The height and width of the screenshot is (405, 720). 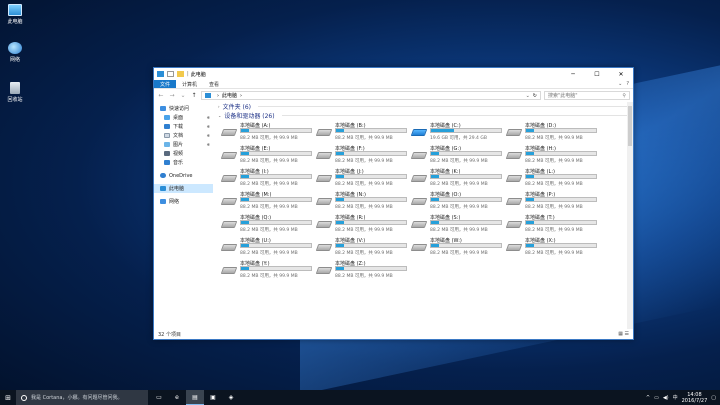 What do you see at coordinates (82, 397) in the screenshot?
I see `cortana-search-box: 我是 Cortana，小娜。有问题尽管问我。` at bounding box center [82, 397].